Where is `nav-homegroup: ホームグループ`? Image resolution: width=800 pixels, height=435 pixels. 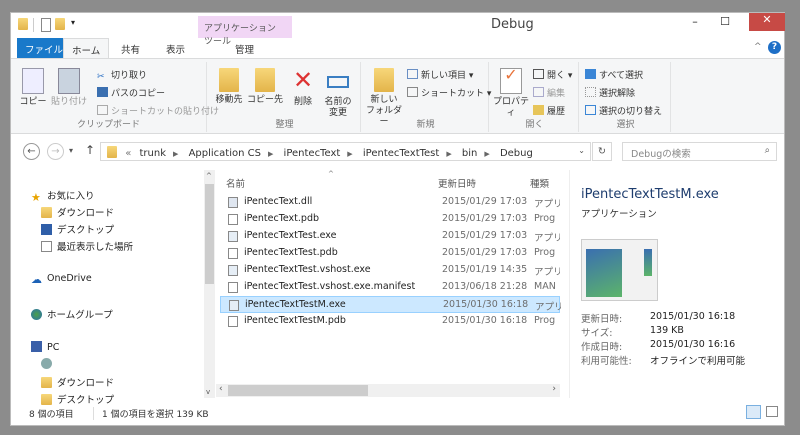
nav-homegroup: ホームグループ is located at coordinates (72, 314).